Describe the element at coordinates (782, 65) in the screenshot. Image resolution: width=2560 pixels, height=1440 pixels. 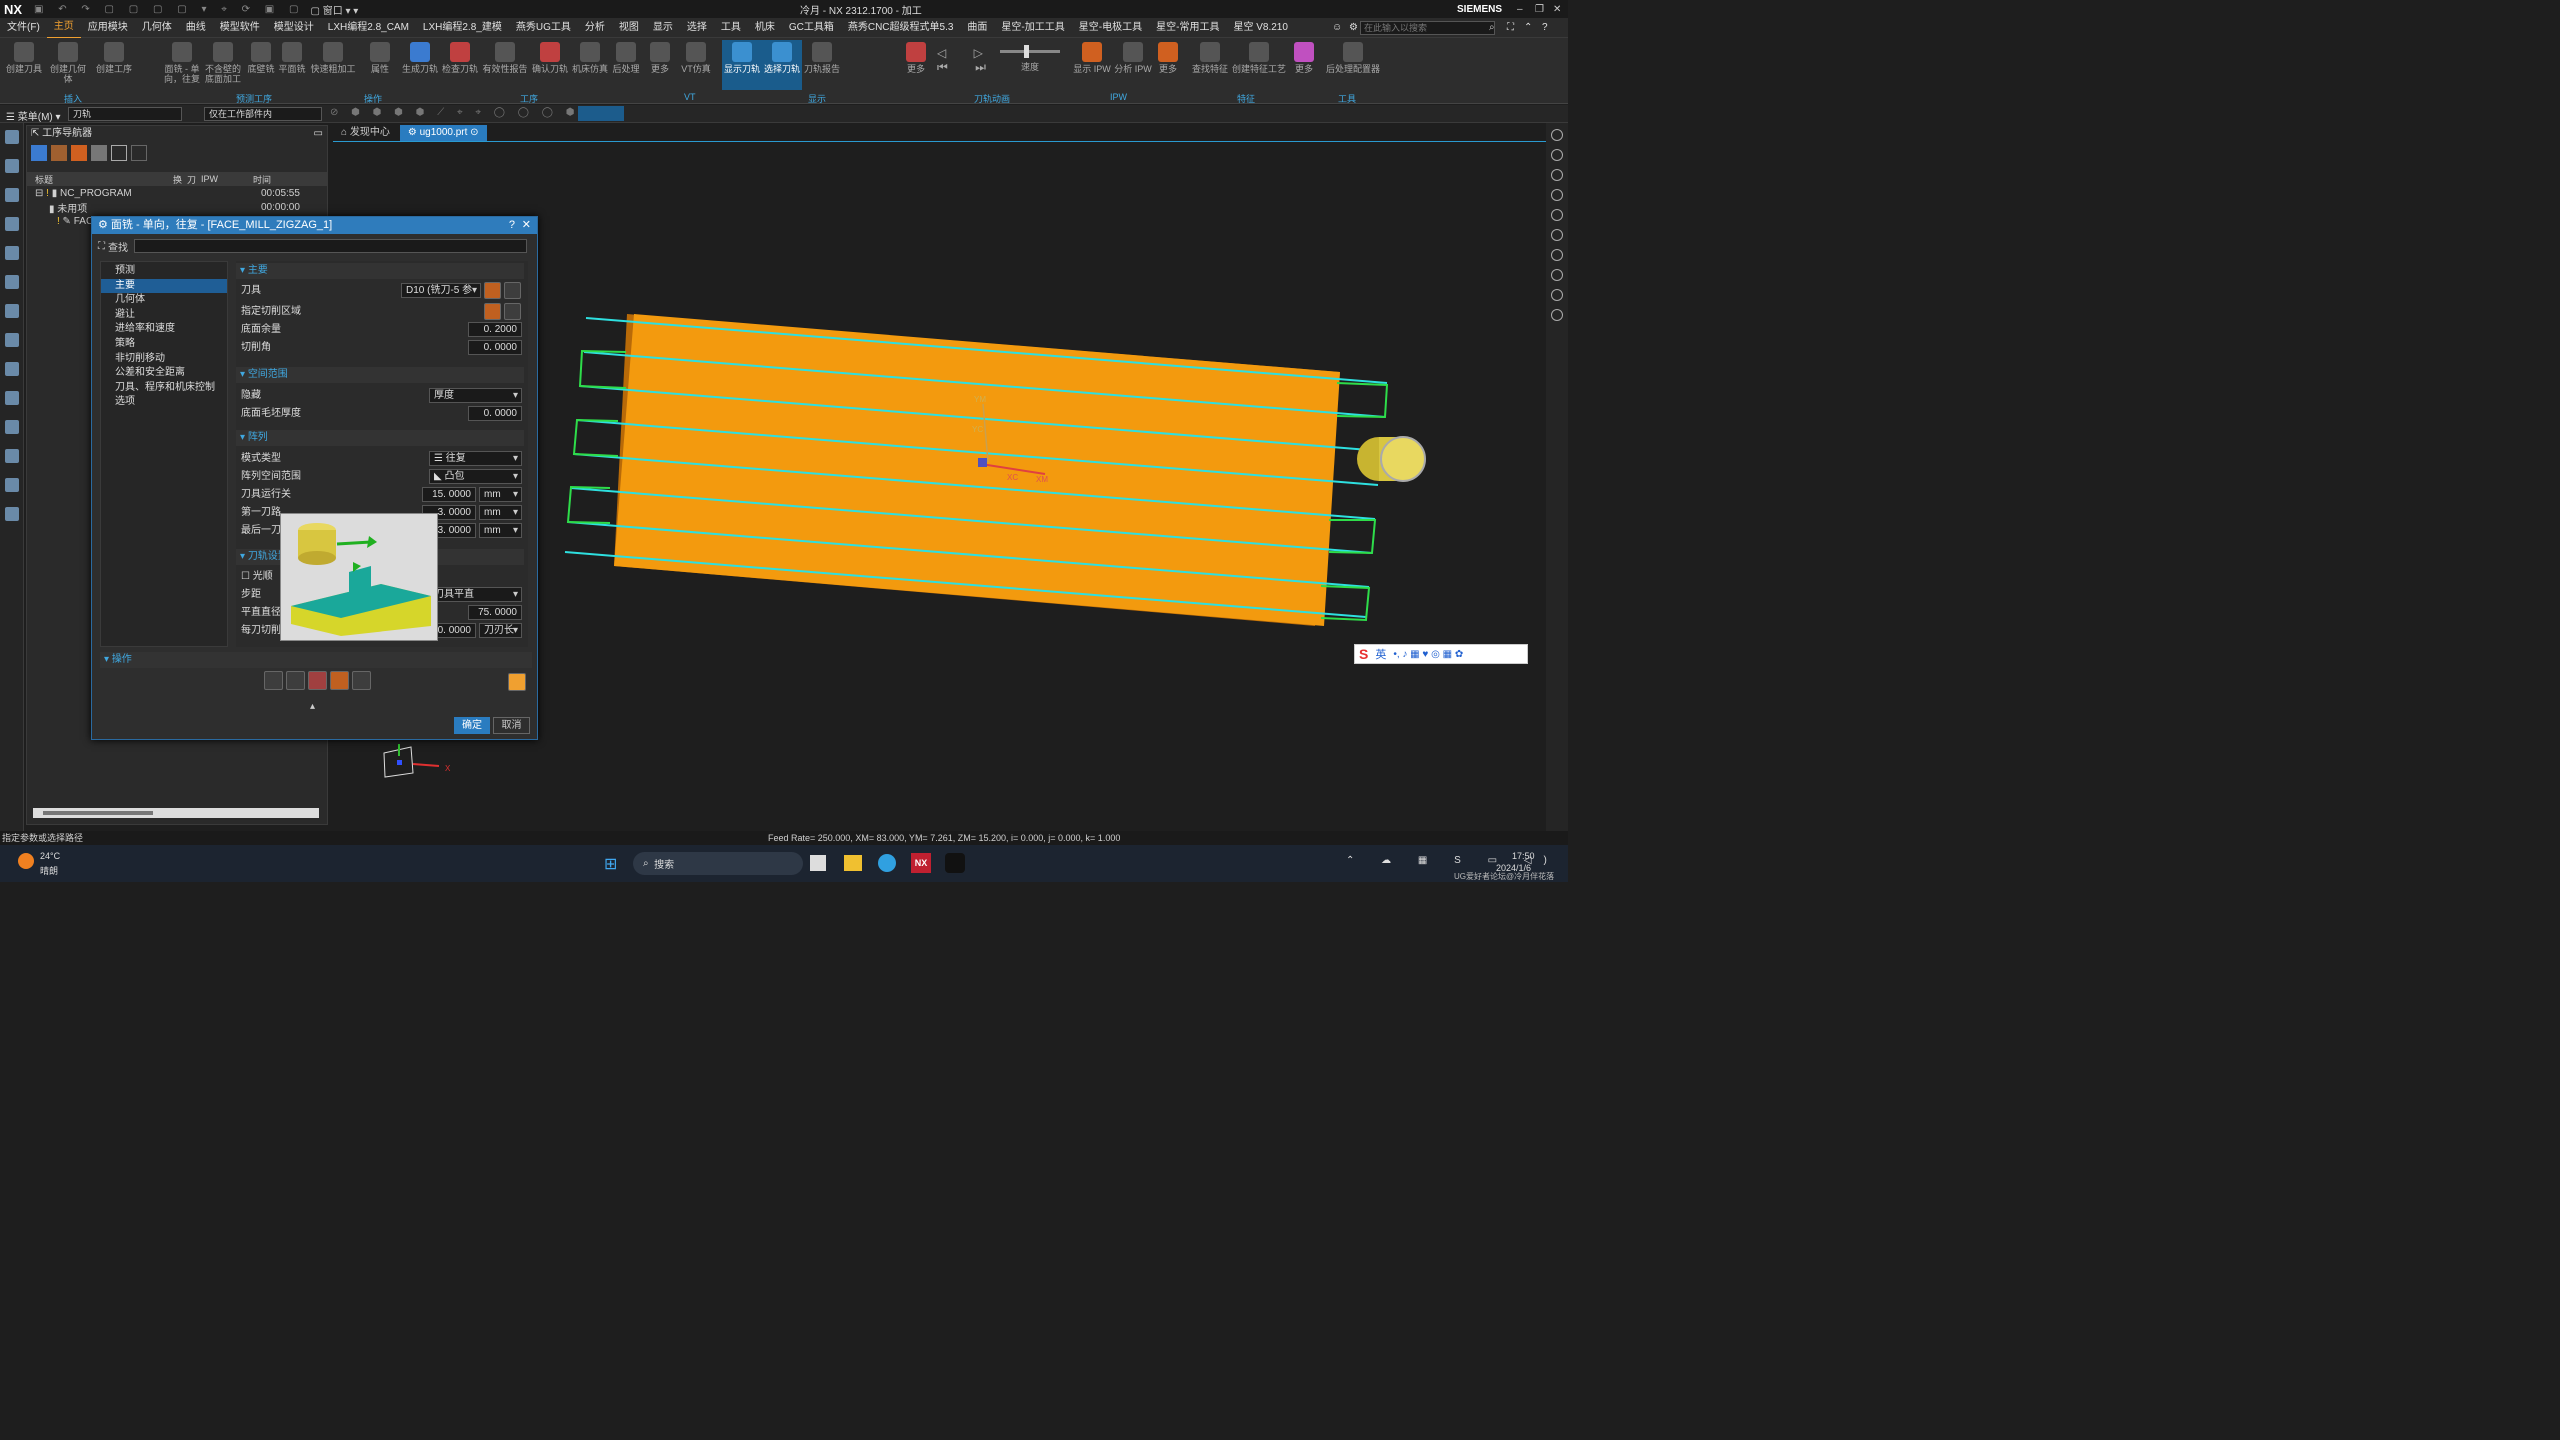
I see `select-toolpath-button: 选择刀轨` at that location.